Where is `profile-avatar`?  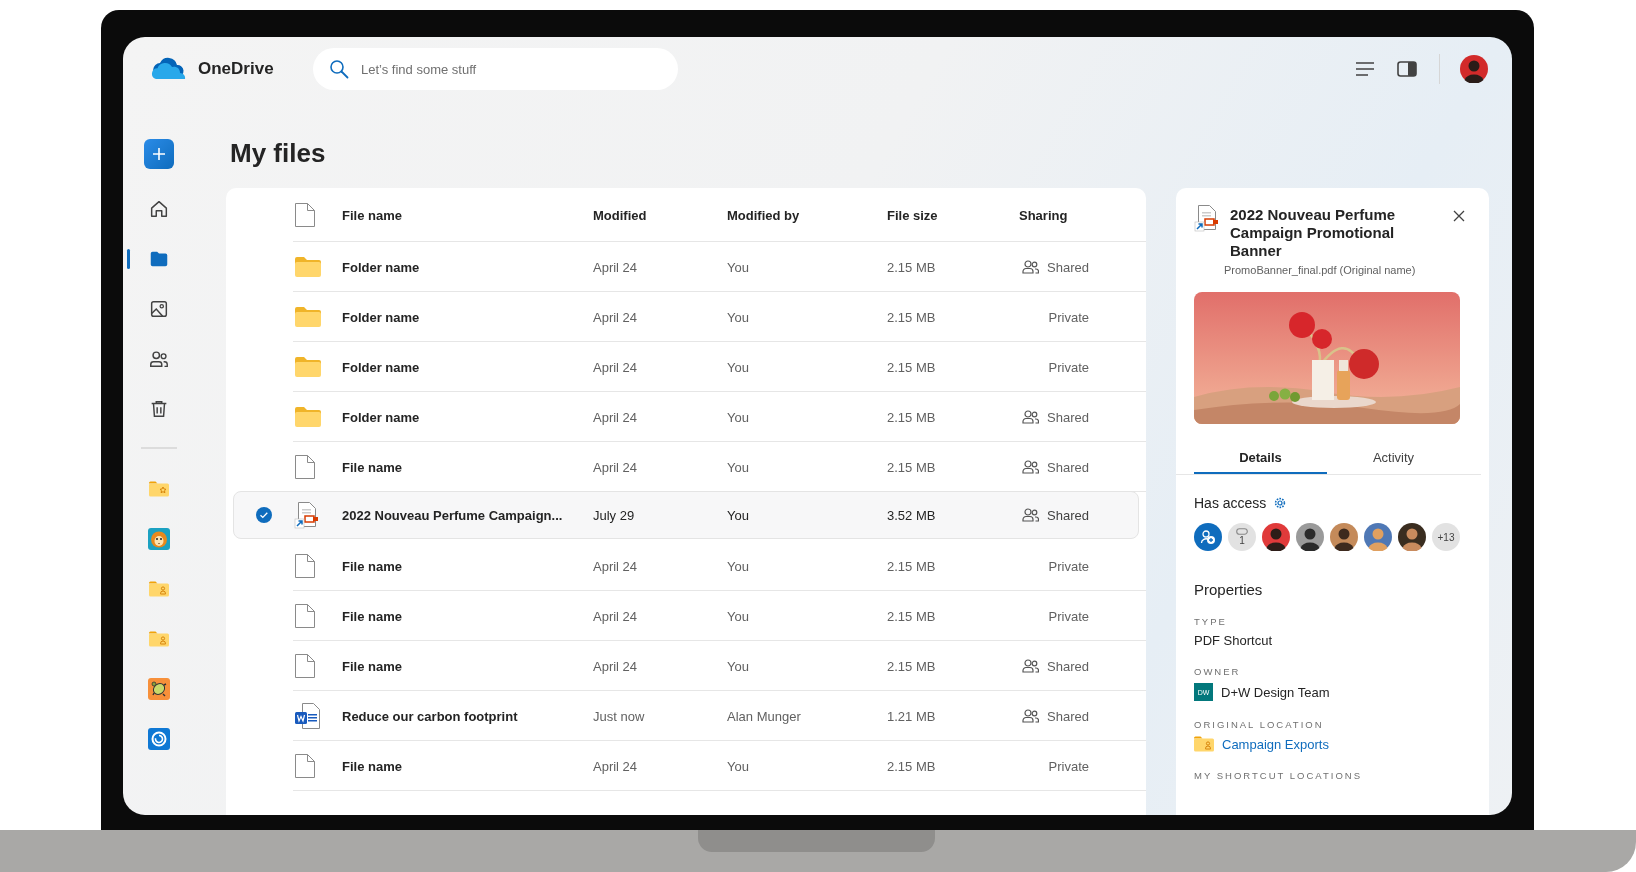 profile-avatar is located at coordinates (1474, 69).